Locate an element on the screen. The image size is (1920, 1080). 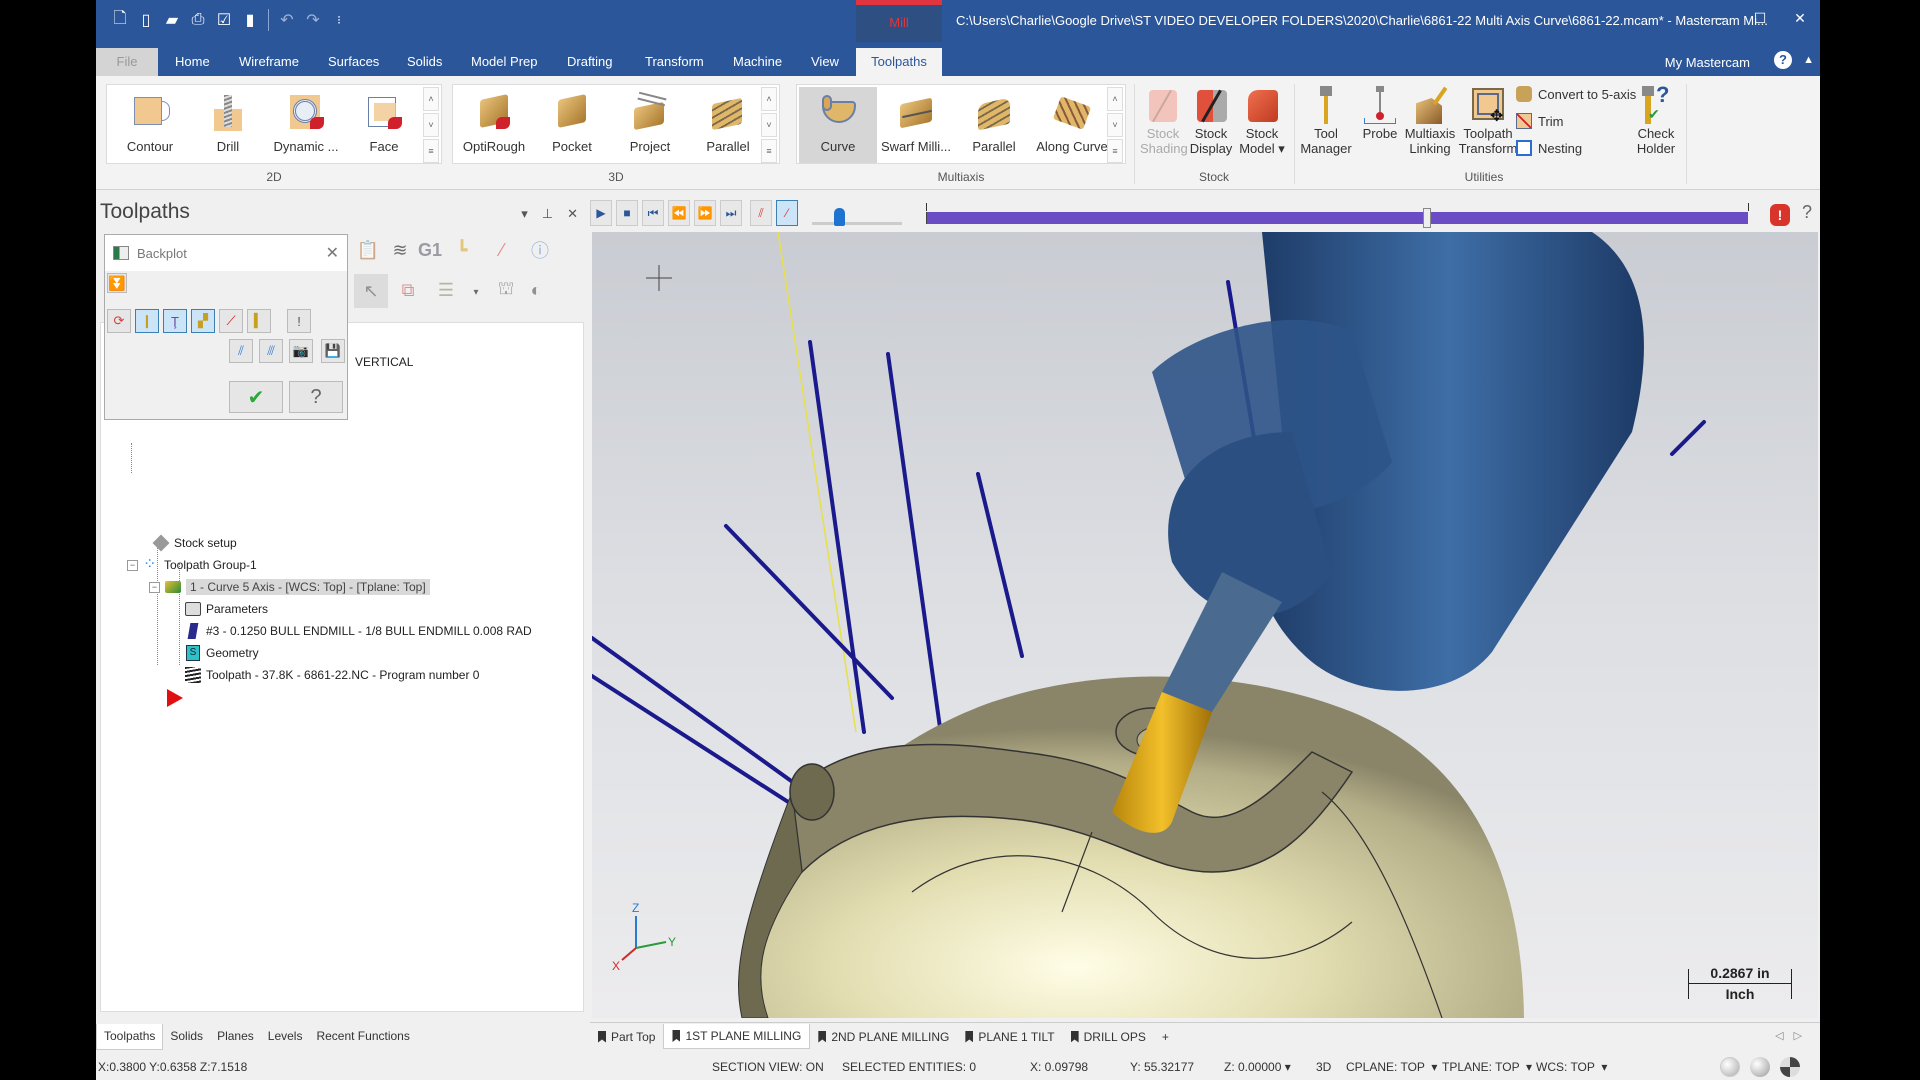
probe-button: Probe is located at coordinates (1380, 113).